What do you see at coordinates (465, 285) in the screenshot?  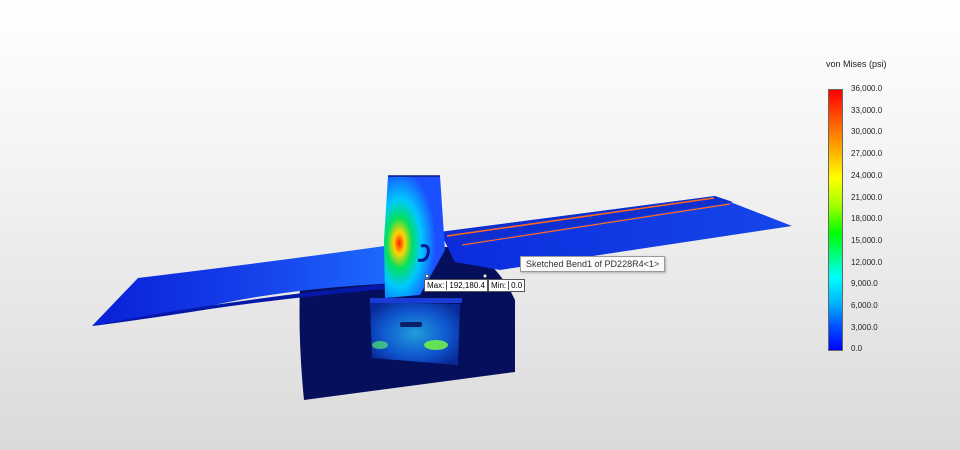 I see `max-value: 192,180.4` at bounding box center [465, 285].